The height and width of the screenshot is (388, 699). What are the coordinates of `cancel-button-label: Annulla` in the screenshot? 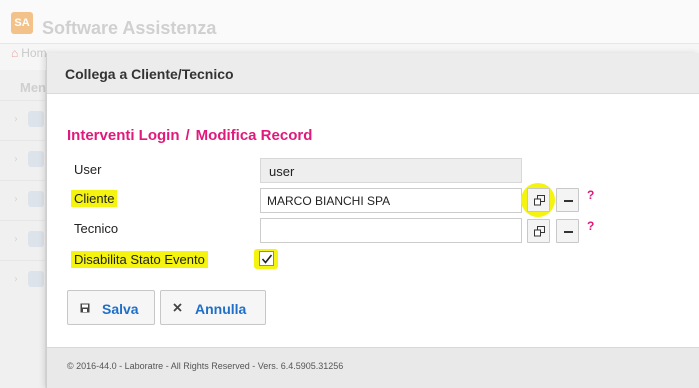 It's located at (221, 309).